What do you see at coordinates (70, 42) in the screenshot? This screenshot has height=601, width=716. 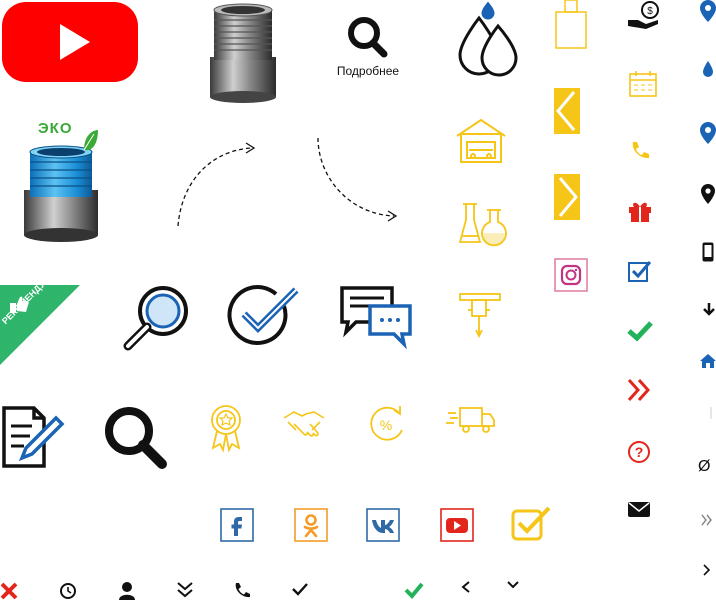 I see `youtube-logo-icon` at bounding box center [70, 42].